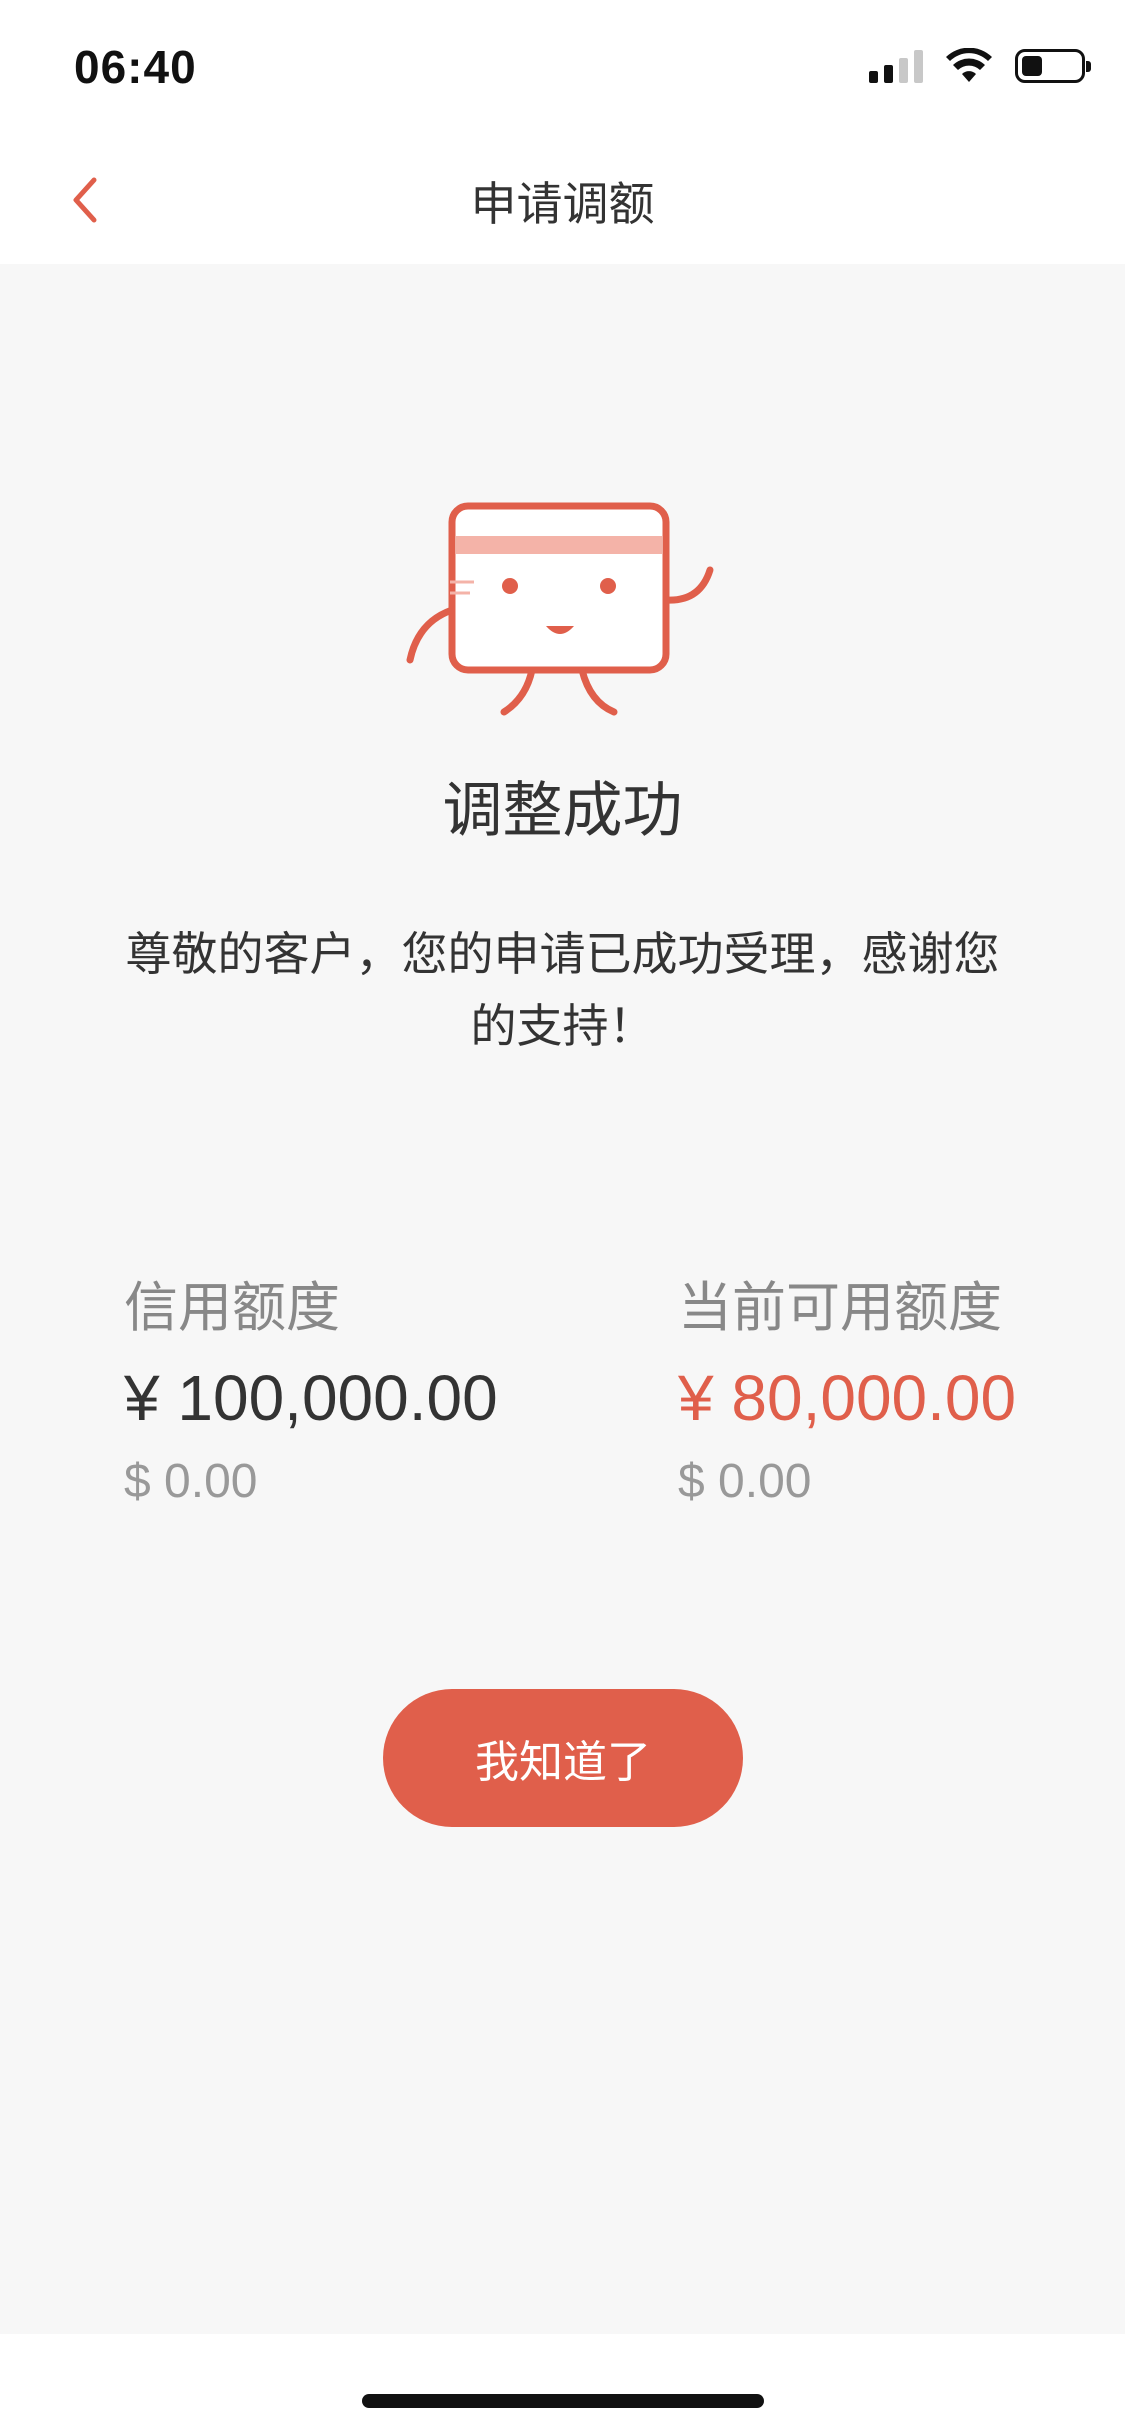  What do you see at coordinates (560, 609) in the screenshot?
I see `card-mascot-icon` at bounding box center [560, 609].